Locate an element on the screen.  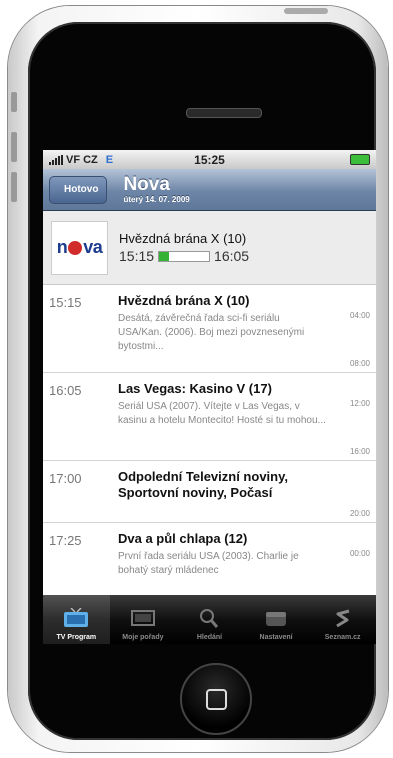
tab-my-shows: Moje pořady is located at coordinates (143, 619).